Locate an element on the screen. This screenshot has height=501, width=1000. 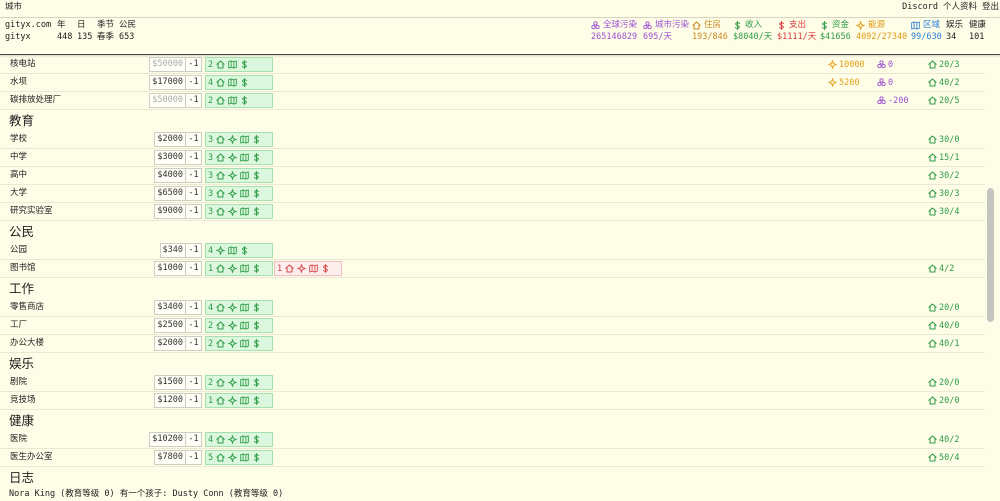
stat-funds-header: 资金 is located at coordinates (835, 25).